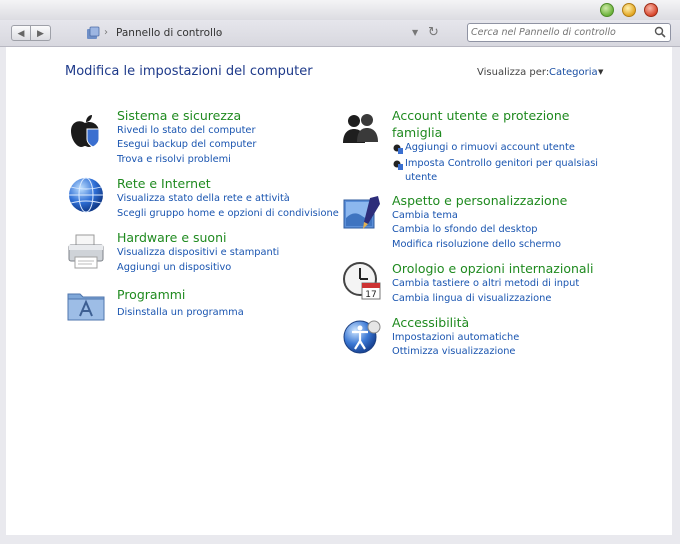 The width and height of the screenshot is (680, 544). Describe the element at coordinates (174, 268) in the screenshot. I see `link-add-device: Aggiungi un dispositivo` at that location.